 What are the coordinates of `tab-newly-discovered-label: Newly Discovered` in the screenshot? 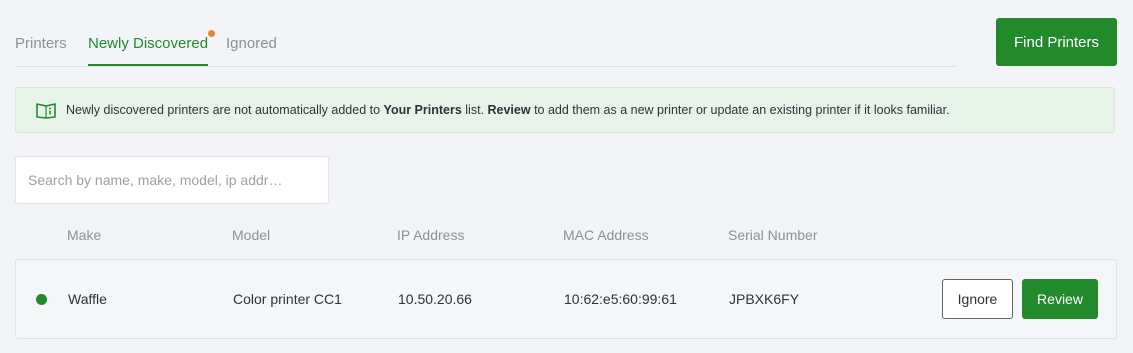 It's located at (148, 43).